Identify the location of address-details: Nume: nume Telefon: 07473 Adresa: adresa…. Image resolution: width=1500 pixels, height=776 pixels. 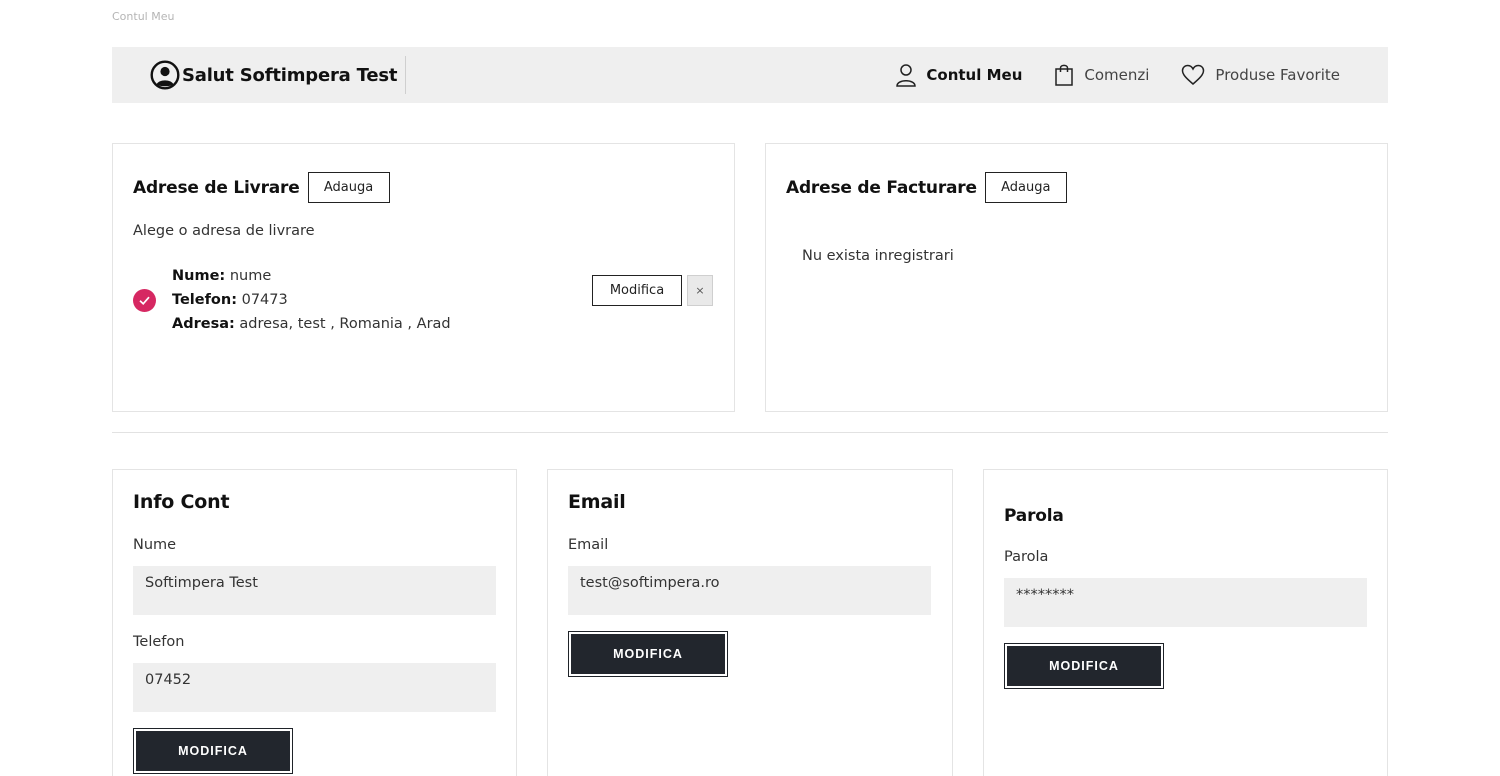
(311, 300).